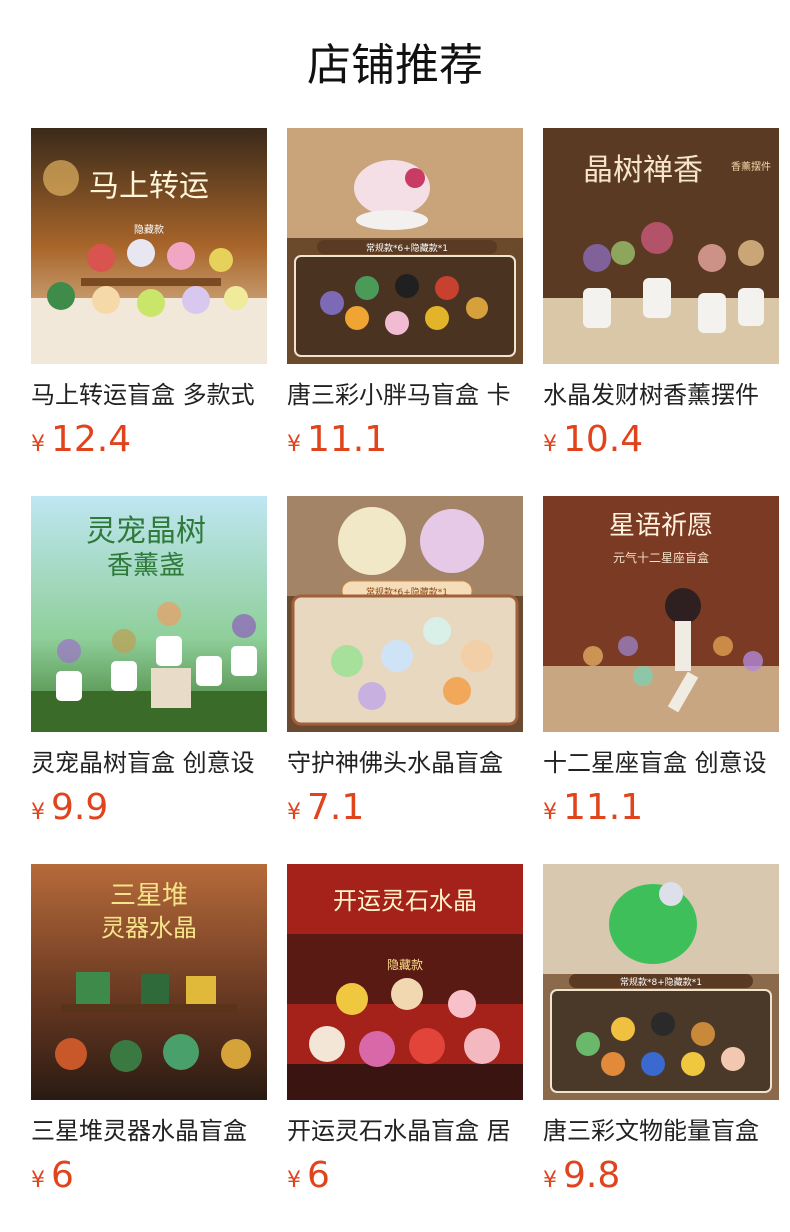  What do you see at coordinates (146, 531) in the screenshot?
I see `svg-text: 灵宠晶树` at bounding box center [146, 531].